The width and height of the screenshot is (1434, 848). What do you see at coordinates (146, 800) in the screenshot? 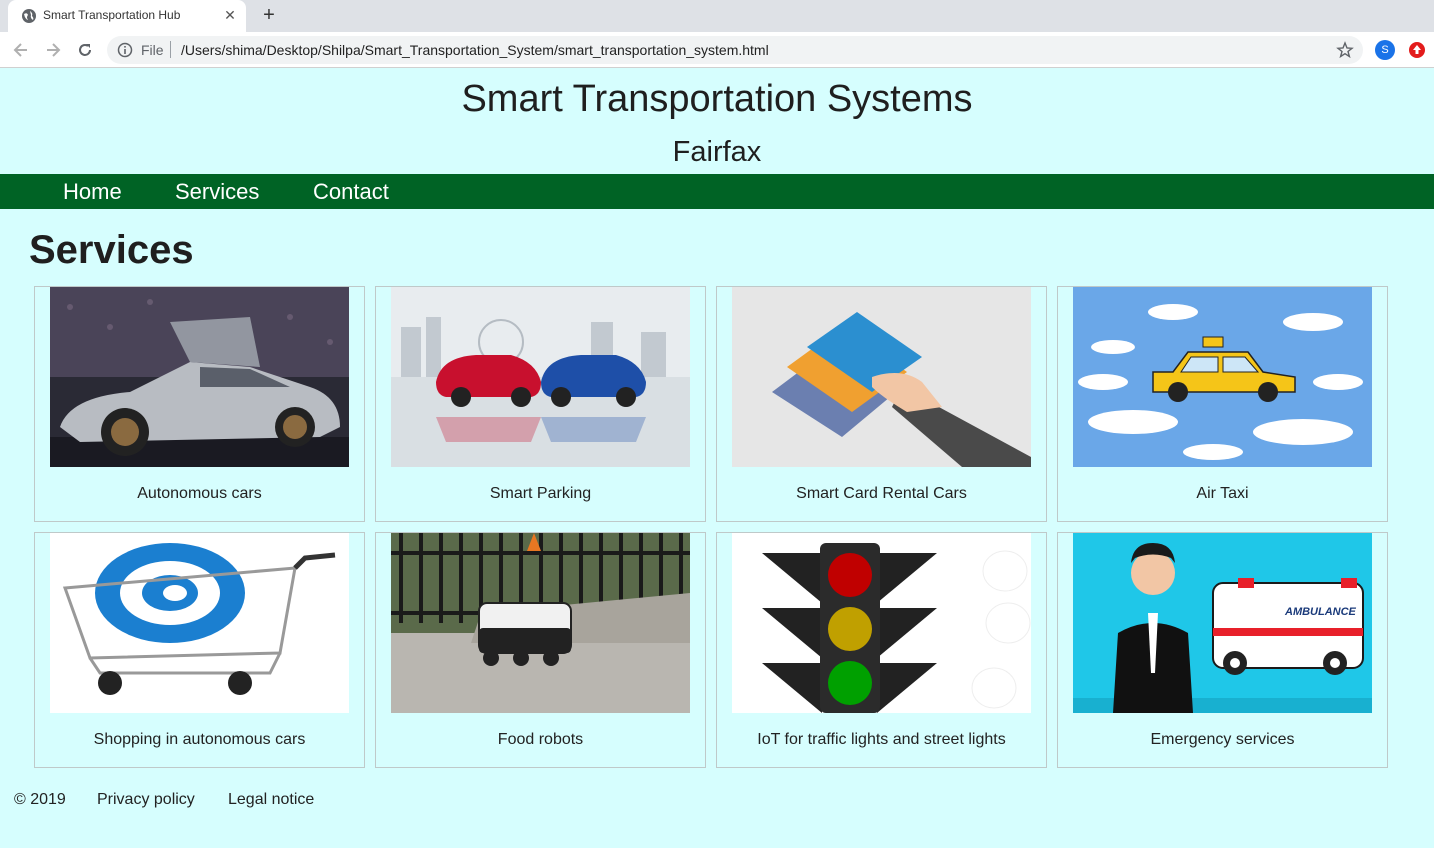
I see `footer-privacy-link: Privacy policy` at bounding box center [146, 800].